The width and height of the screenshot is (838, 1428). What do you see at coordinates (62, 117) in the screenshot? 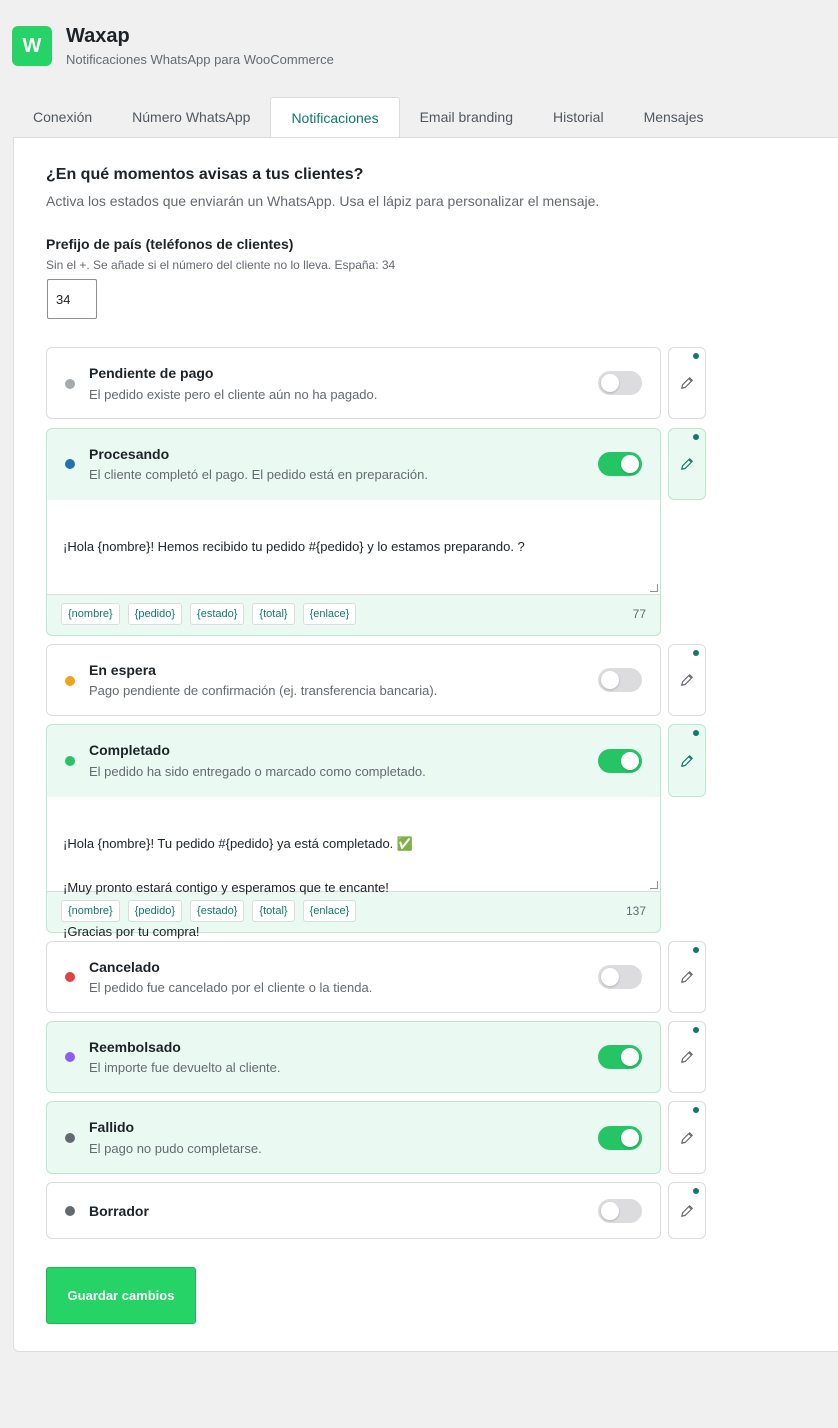
I see `tab-conexion: Conexión` at bounding box center [62, 117].